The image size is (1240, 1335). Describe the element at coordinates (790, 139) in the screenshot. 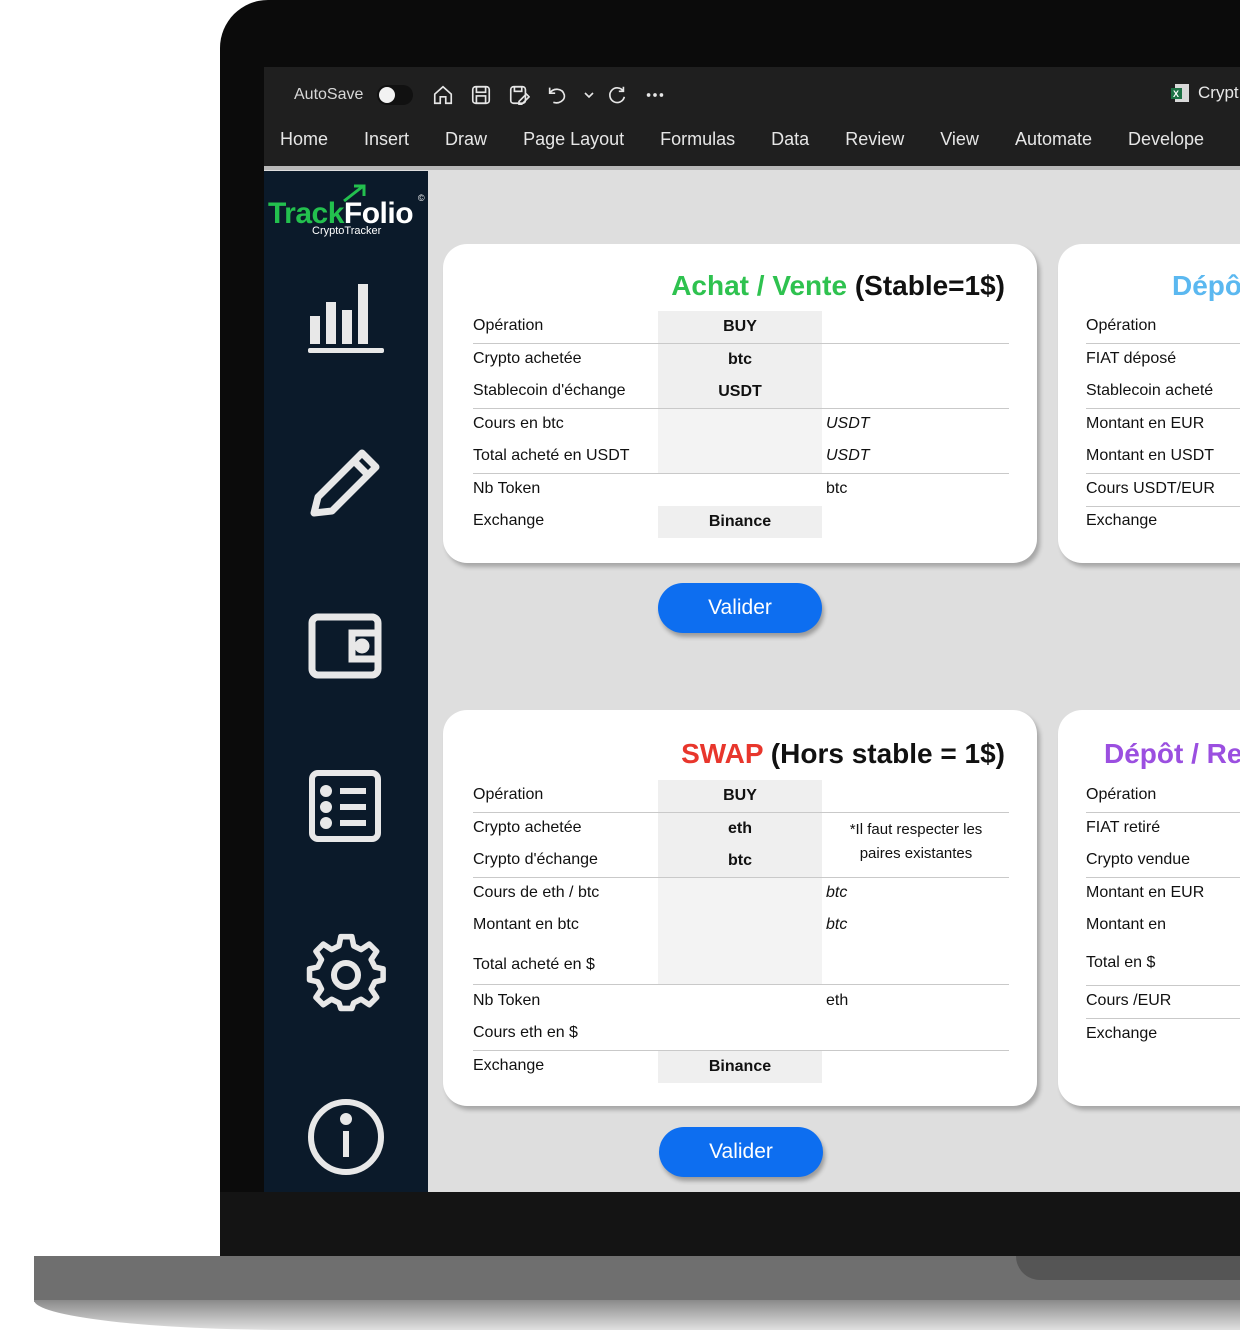

I see `tab-data: Data` at that location.